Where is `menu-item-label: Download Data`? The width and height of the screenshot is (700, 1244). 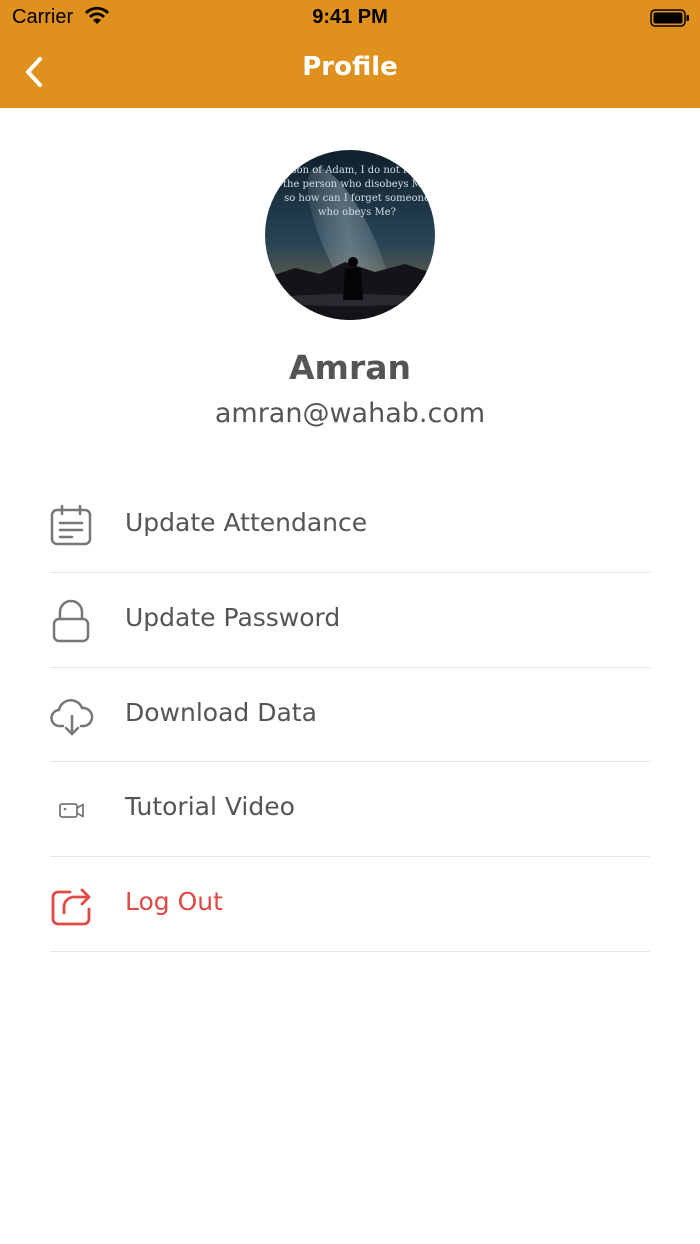 menu-item-label: Download Data is located at coordinates (221, 712).